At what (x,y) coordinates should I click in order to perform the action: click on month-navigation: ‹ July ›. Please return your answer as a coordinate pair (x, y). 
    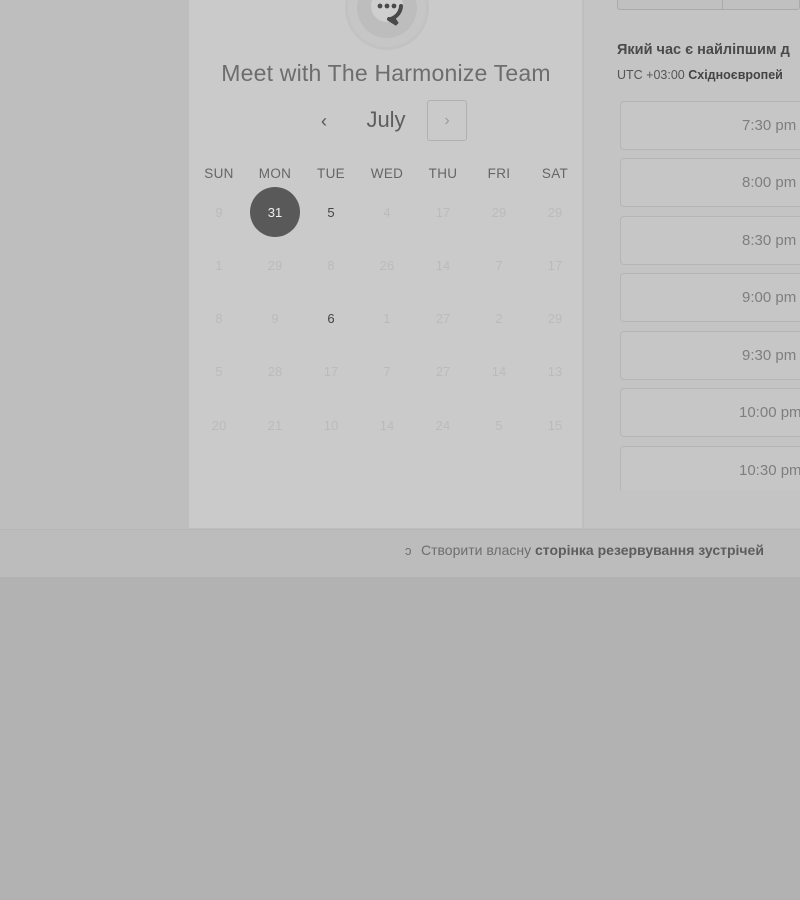
    Looking at the image, I should click on (386, 121).